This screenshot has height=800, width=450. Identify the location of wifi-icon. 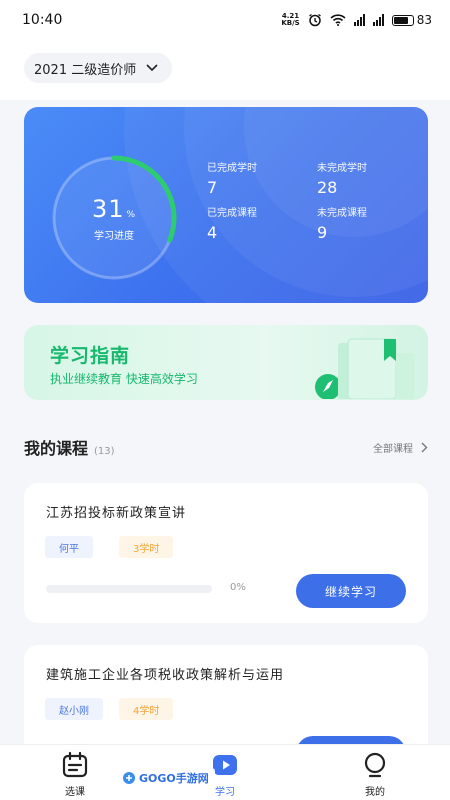
(338, 20).